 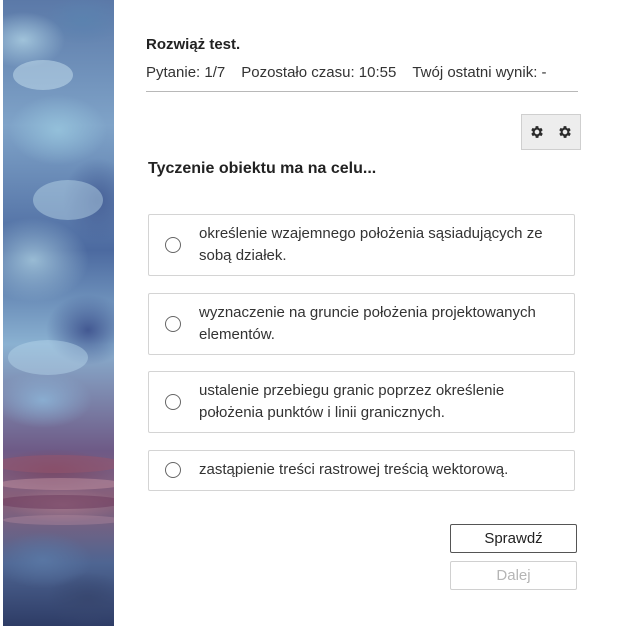 I want to click on last-score: Twój ostatni wynik: -, so click(x=479, y=72).